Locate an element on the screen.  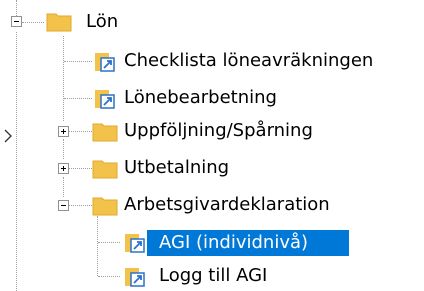
tree-item-agi-individniva: AGI (individnivå) is located at coordinates (233, 243).